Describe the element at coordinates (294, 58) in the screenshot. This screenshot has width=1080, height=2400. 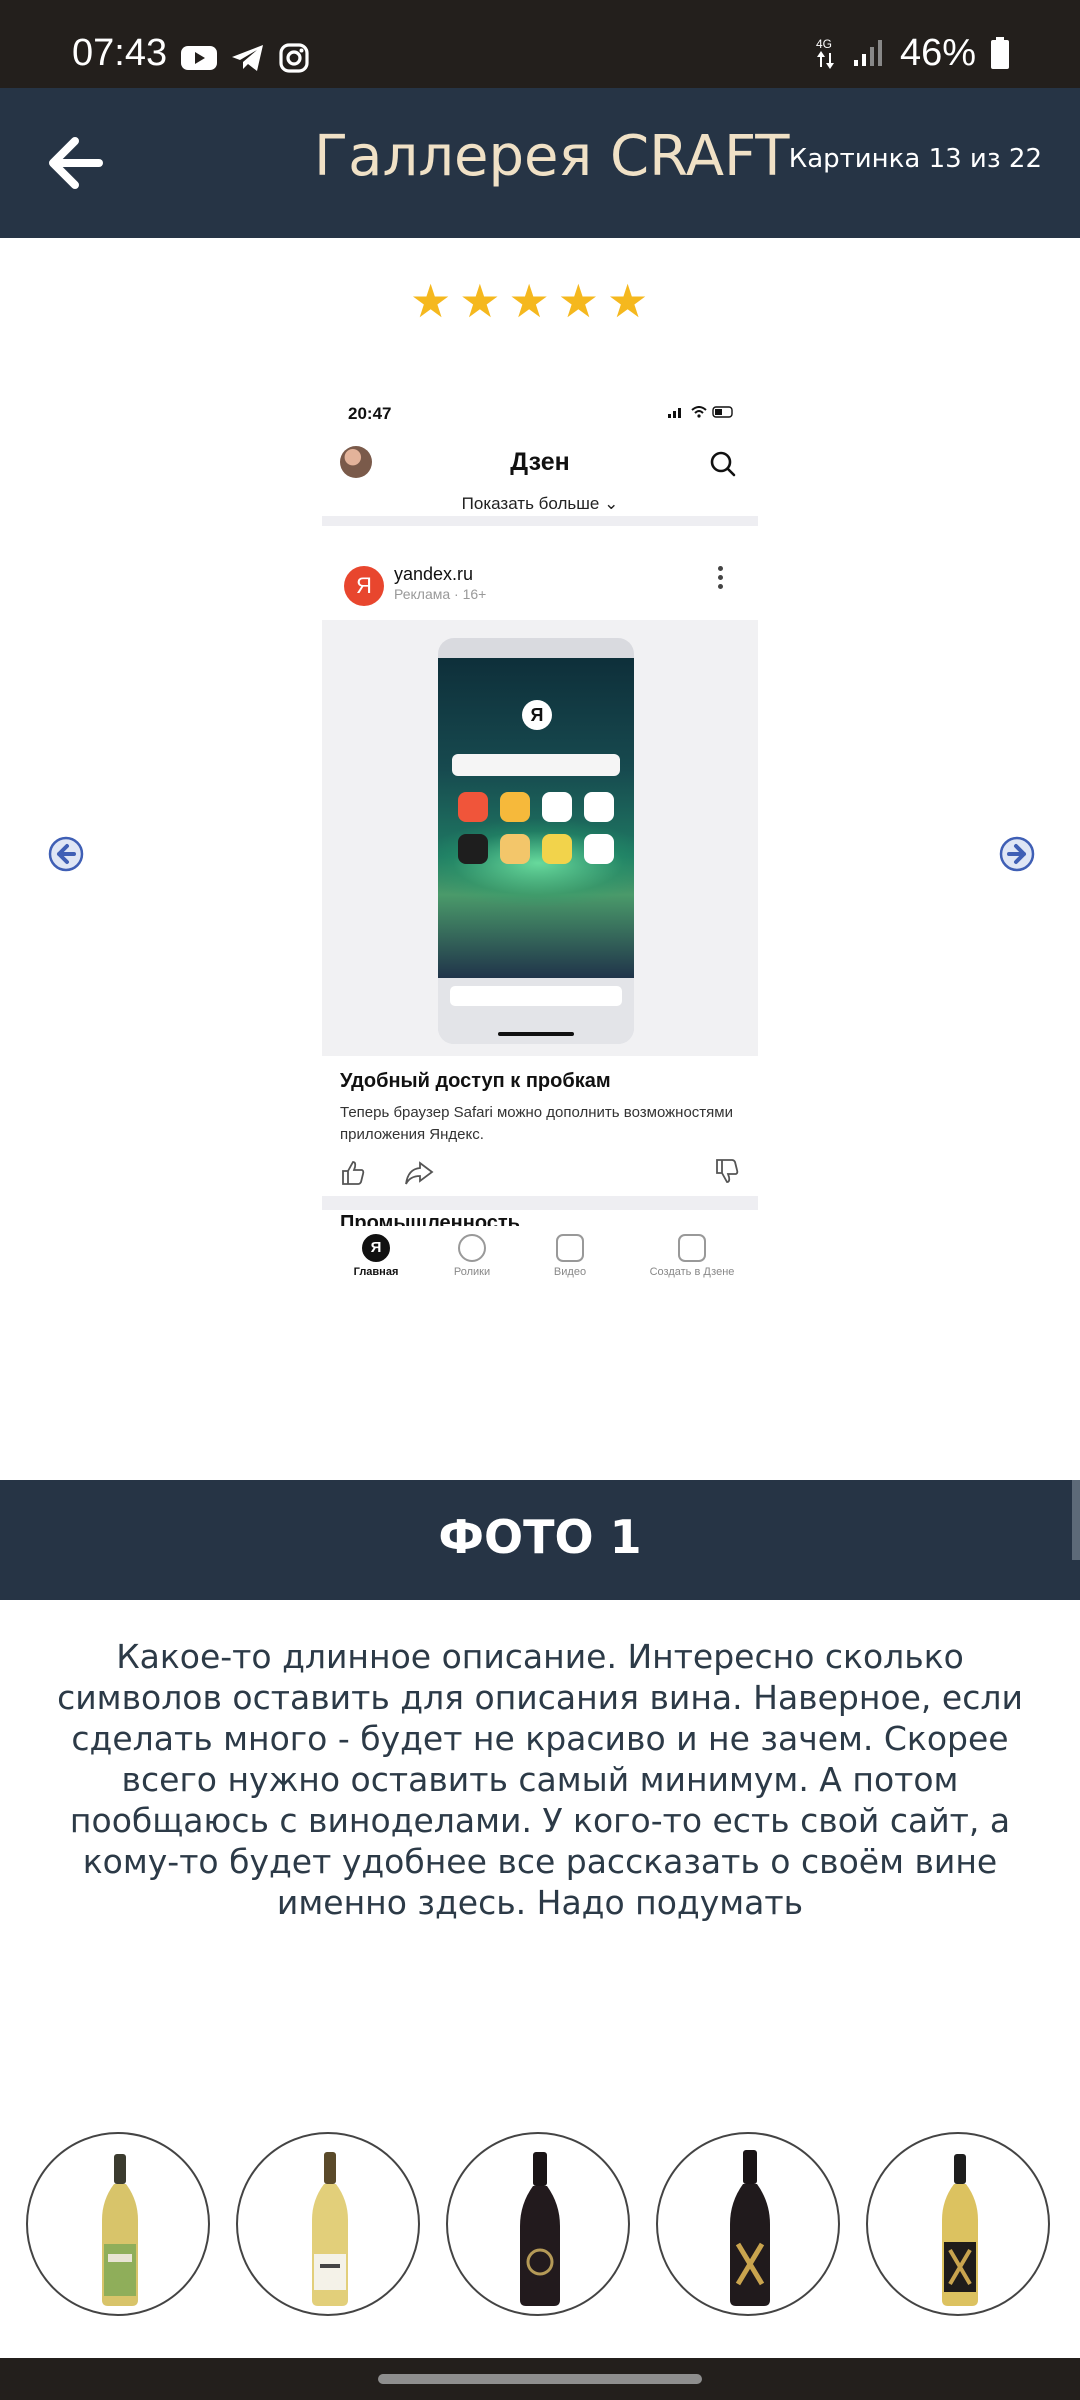
I see `instagram-icon` at that location.